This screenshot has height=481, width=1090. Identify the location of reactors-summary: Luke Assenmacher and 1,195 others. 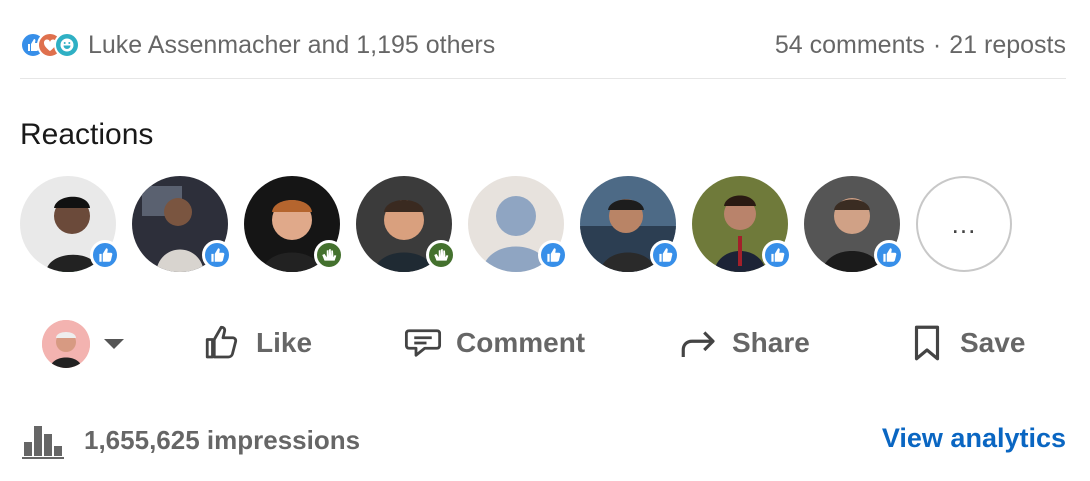
(257, 45).